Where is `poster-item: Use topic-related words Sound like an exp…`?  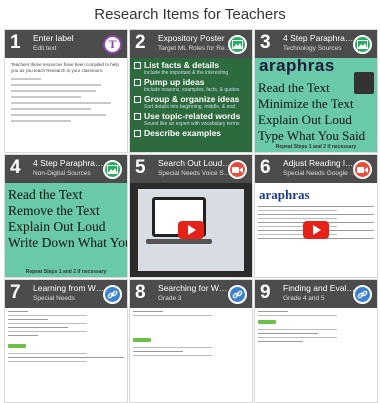 poster-item: Use topic-related words Sound like an exp… is located at coordinates (191, 119).